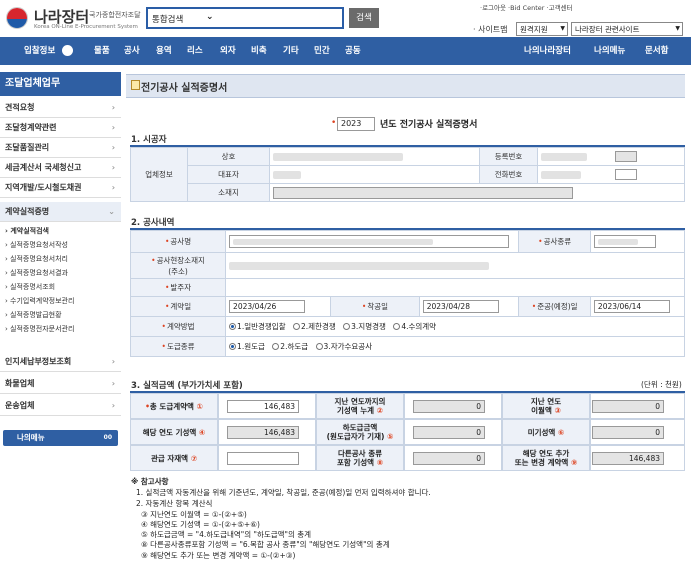  I want to click on form-heading: 년도 전기공사 실적증명서, so click(429, 125).